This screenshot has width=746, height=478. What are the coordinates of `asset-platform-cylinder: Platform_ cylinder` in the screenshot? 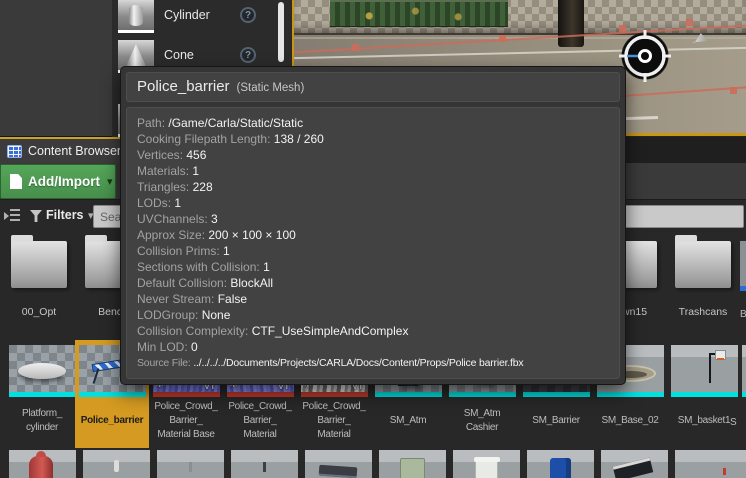 It's located at (42, 391).